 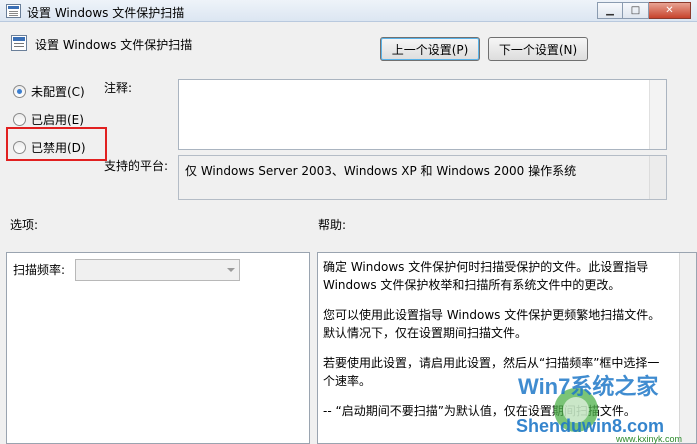 I want to click on highlight-annotation, so click(x=56, y=144).